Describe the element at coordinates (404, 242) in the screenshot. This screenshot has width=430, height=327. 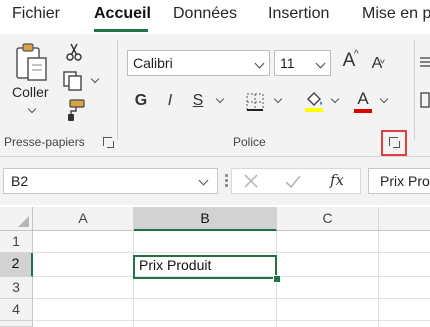
I see `cell-d1` at that location.